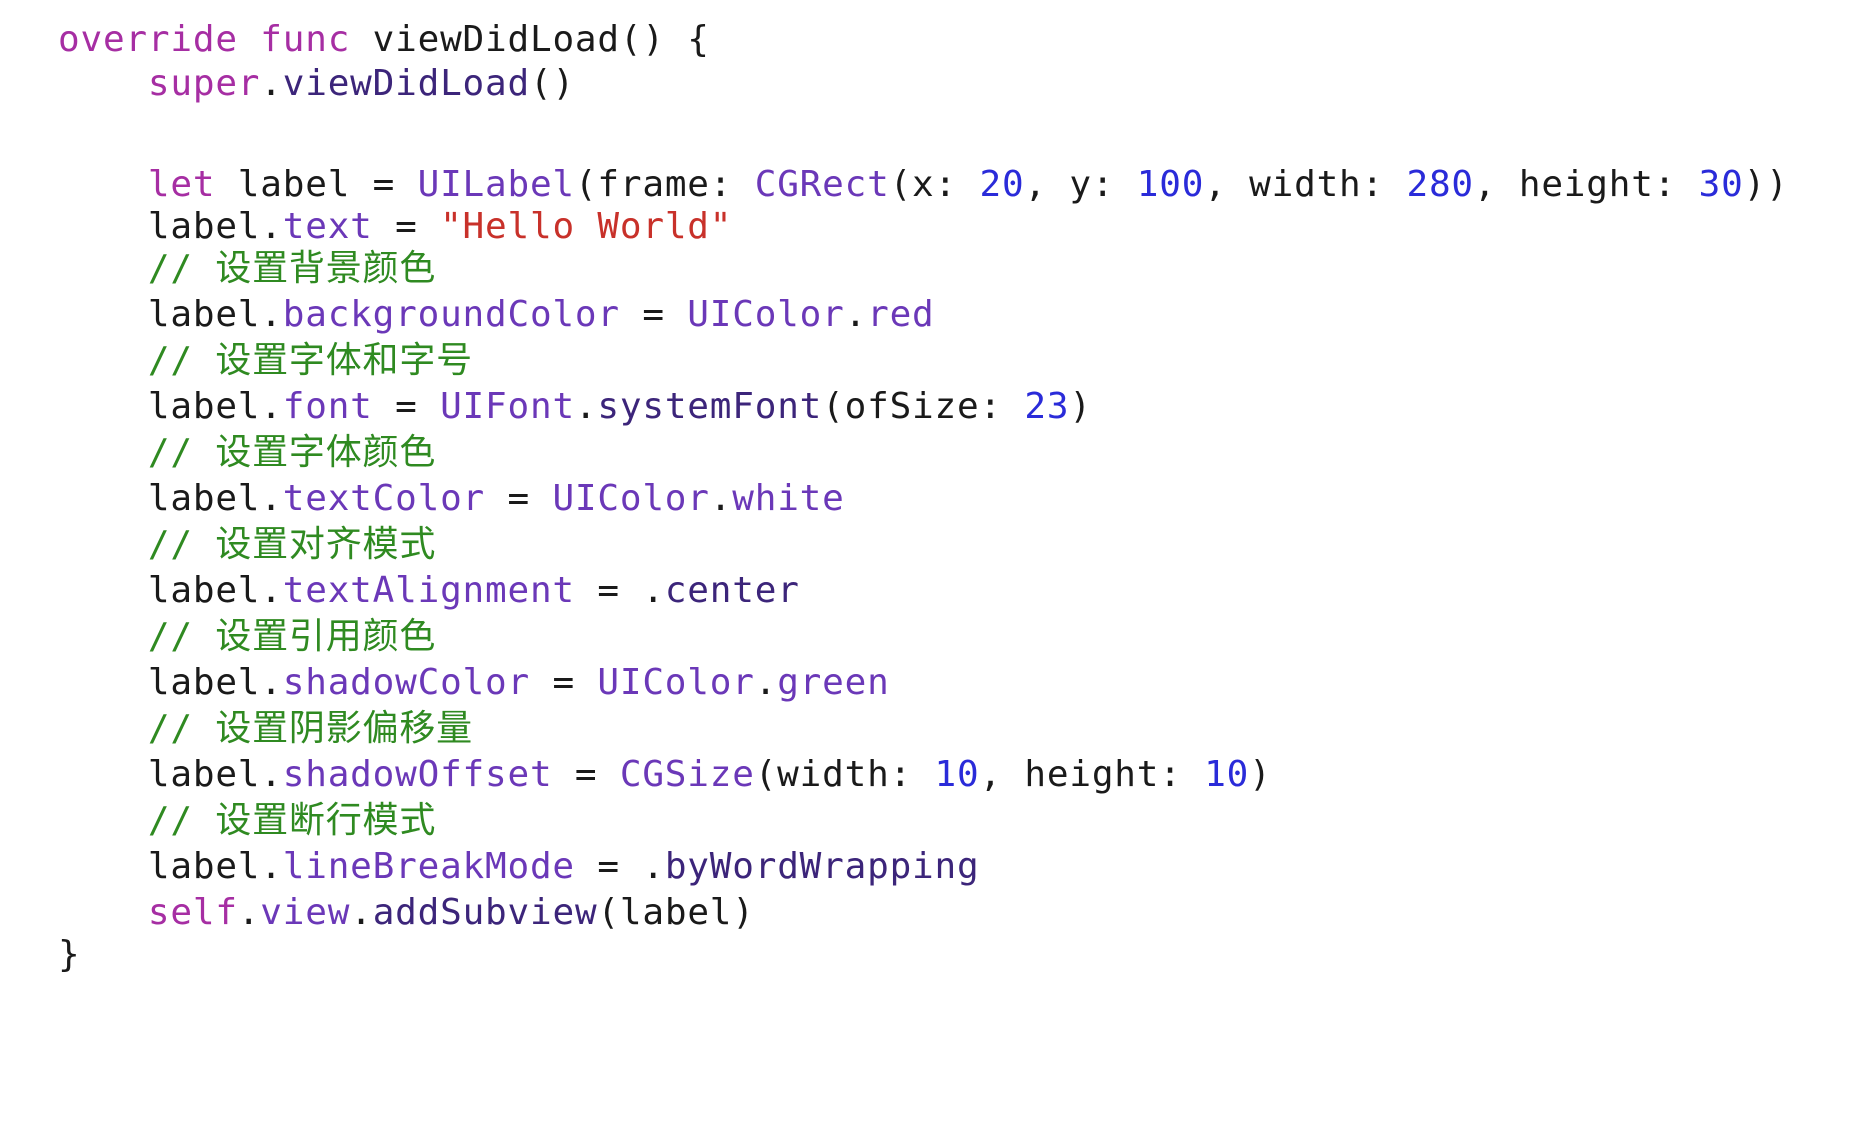  I want to click on comment-token: // 设置引用颜色, so click(292, 636).